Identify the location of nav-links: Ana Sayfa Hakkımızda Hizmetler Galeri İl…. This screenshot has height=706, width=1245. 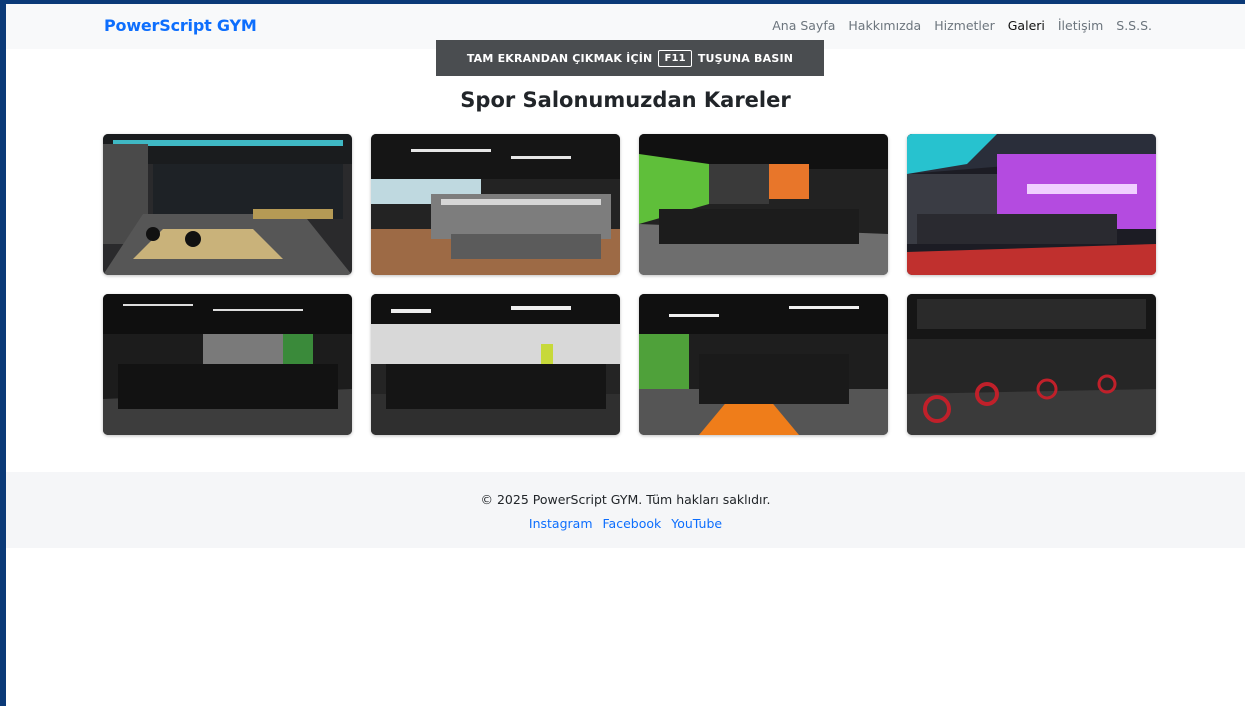
(962, 25).